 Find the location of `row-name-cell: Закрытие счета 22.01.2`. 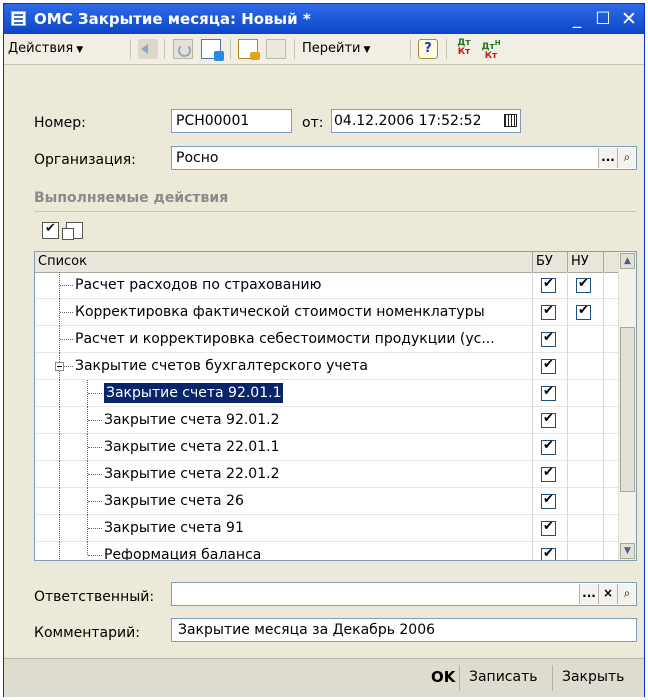

row-name-cell: Закрытие счета 22.01.2 is located at coordinates (284, 474).